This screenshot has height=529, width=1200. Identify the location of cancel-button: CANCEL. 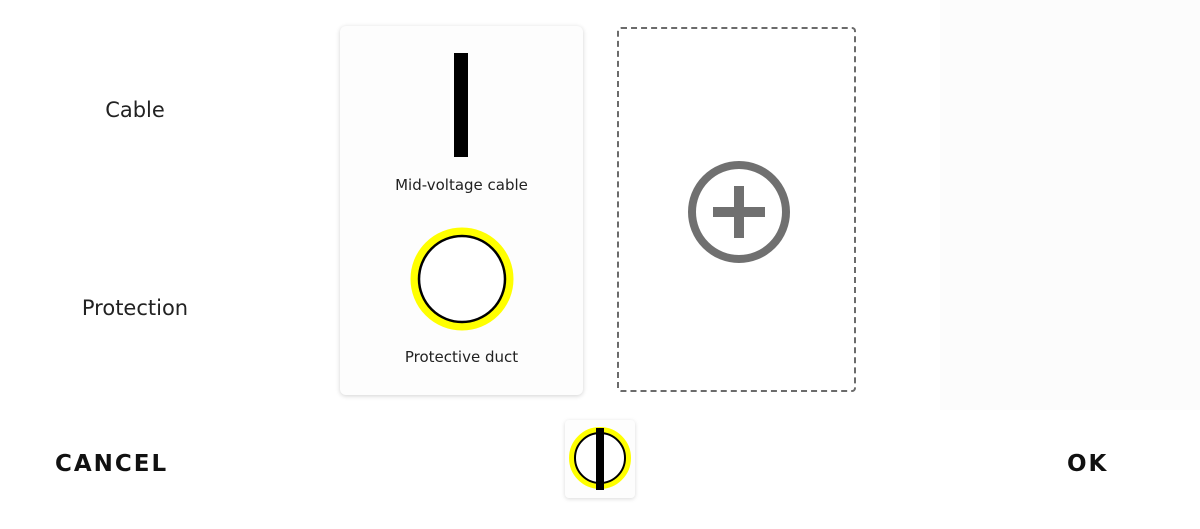
(111, 464).